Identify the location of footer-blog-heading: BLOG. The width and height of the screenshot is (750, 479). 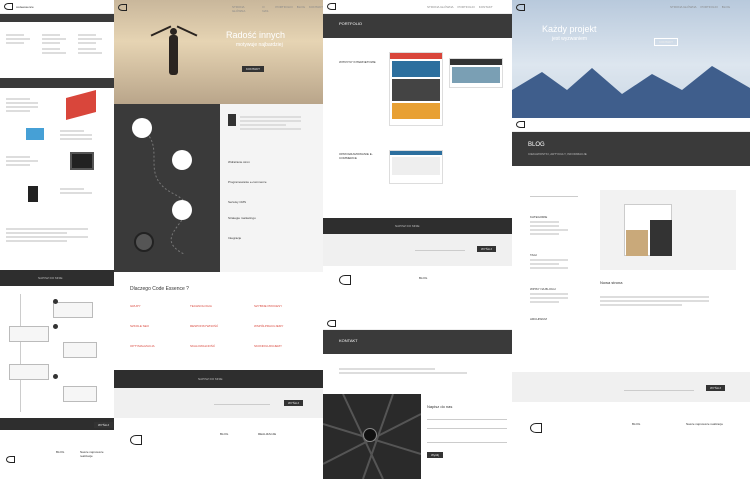
(423, 278).